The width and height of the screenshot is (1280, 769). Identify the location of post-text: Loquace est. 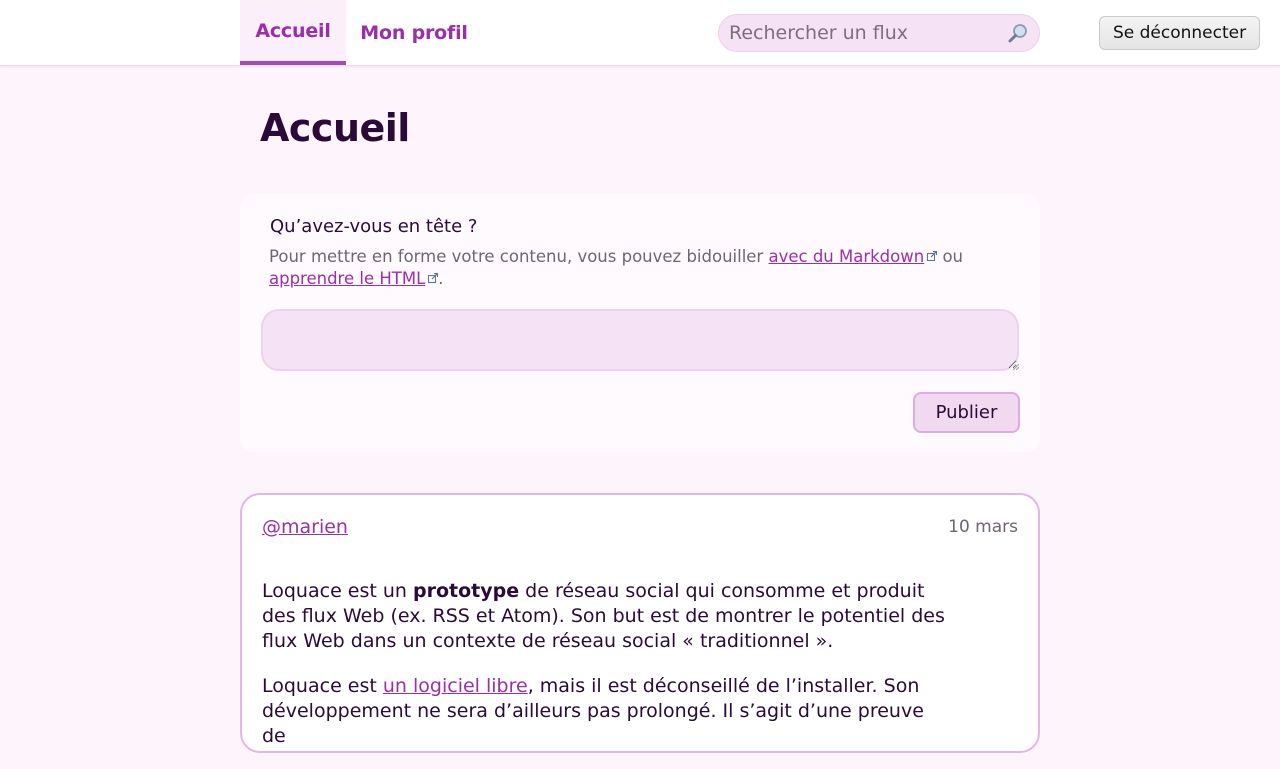
(322, 686).